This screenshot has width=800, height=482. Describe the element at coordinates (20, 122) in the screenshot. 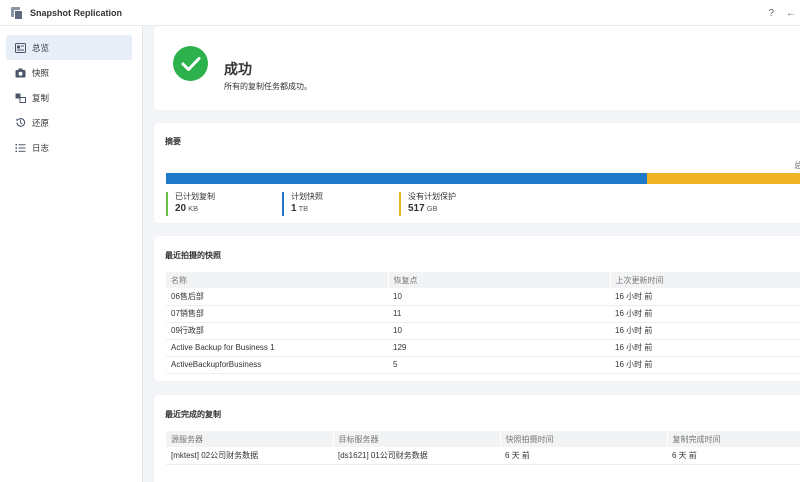

I see `restore-icon` at that location.